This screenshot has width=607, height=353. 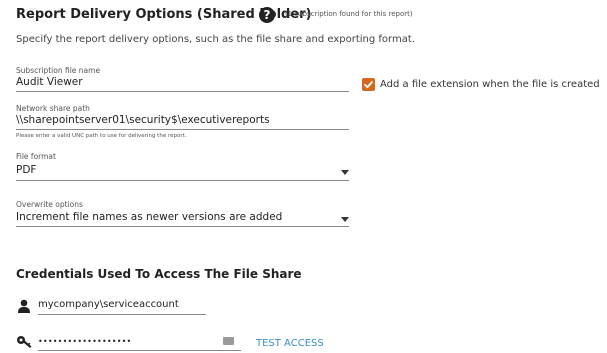 What do you see at coordinates (228, 341) in the screenshot?
I see `keyboard-icon` at bounding box center [228, 341].